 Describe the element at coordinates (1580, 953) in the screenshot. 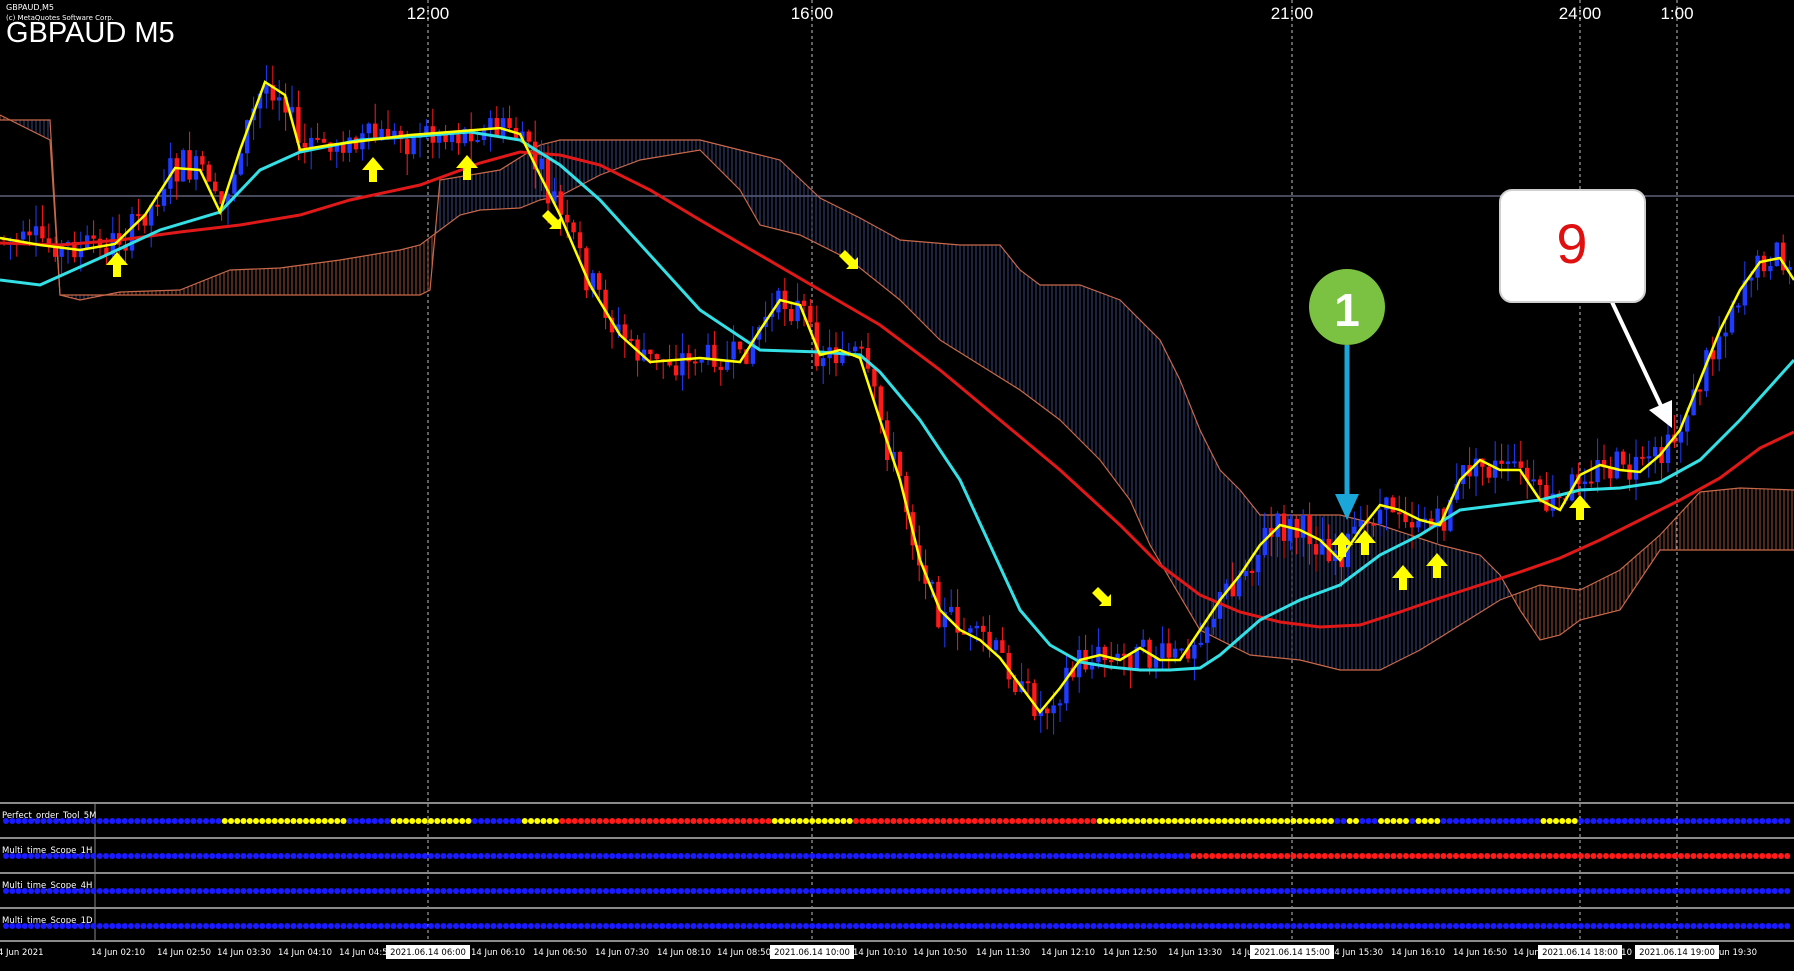

I see `date-marker-label: 2021.06.14 18:00` at that location.